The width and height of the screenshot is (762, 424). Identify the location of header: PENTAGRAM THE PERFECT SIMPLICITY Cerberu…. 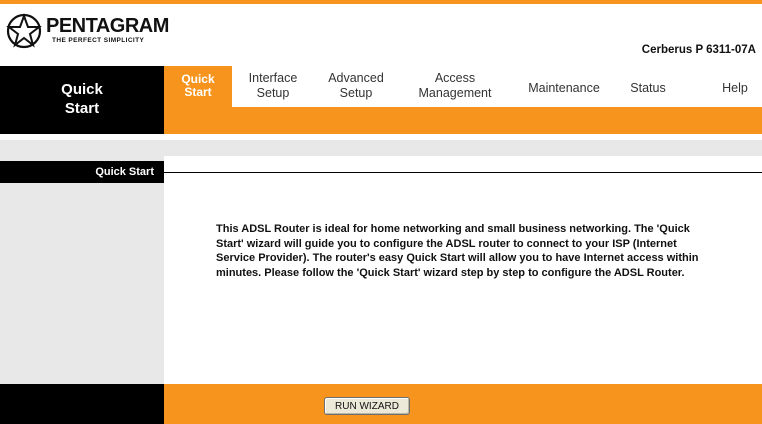
(381, 35).